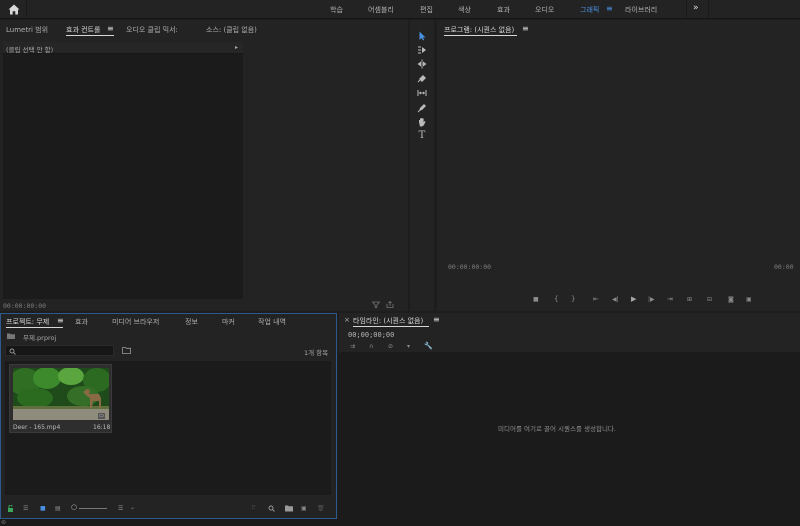 The height and width of the screenshot is (526, 800). I want to click on workspace-libraries: 라이브러리, so click(641, 10).